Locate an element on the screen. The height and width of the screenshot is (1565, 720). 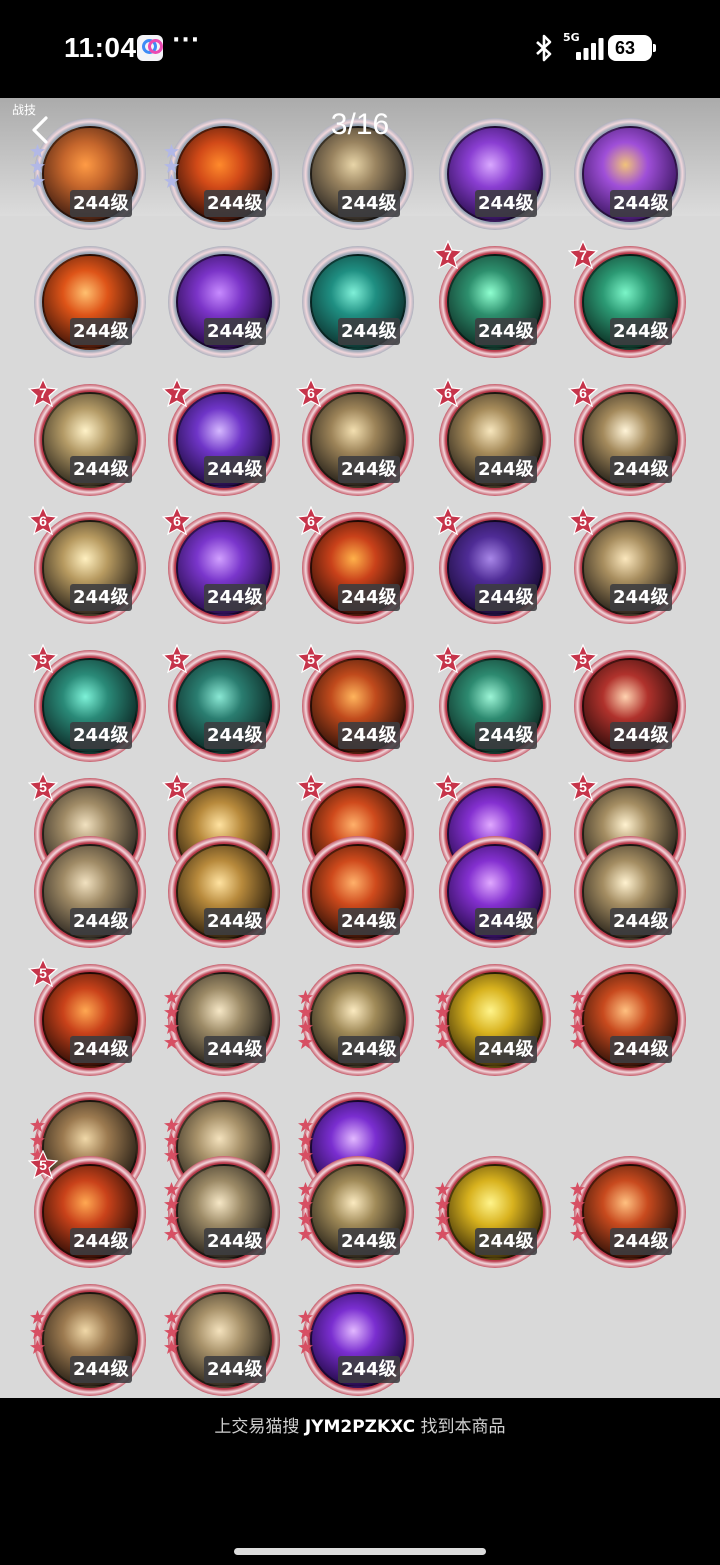
signal-icon is located at coordinates (590, 49).